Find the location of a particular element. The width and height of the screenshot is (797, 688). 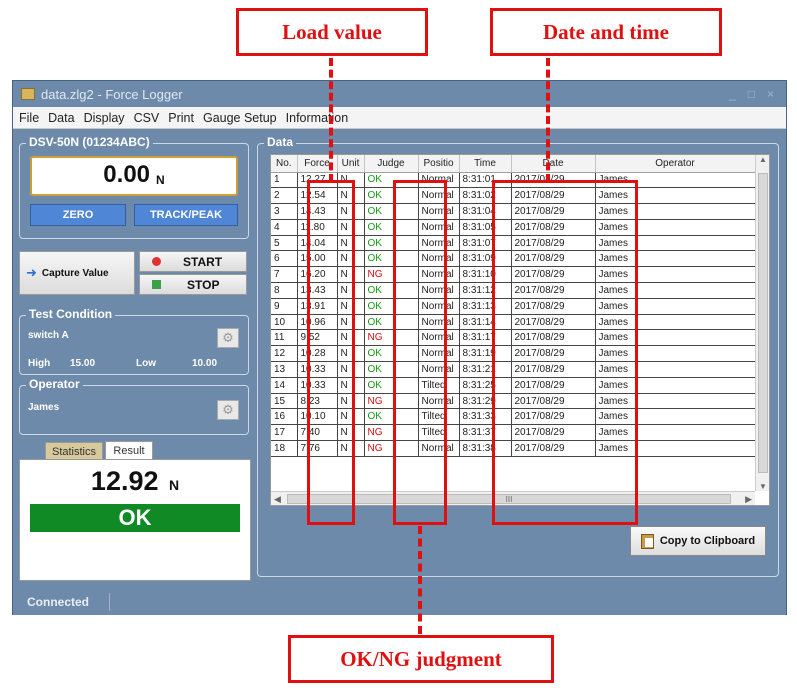

menu-data: Data is located at coordinates (61, 118).